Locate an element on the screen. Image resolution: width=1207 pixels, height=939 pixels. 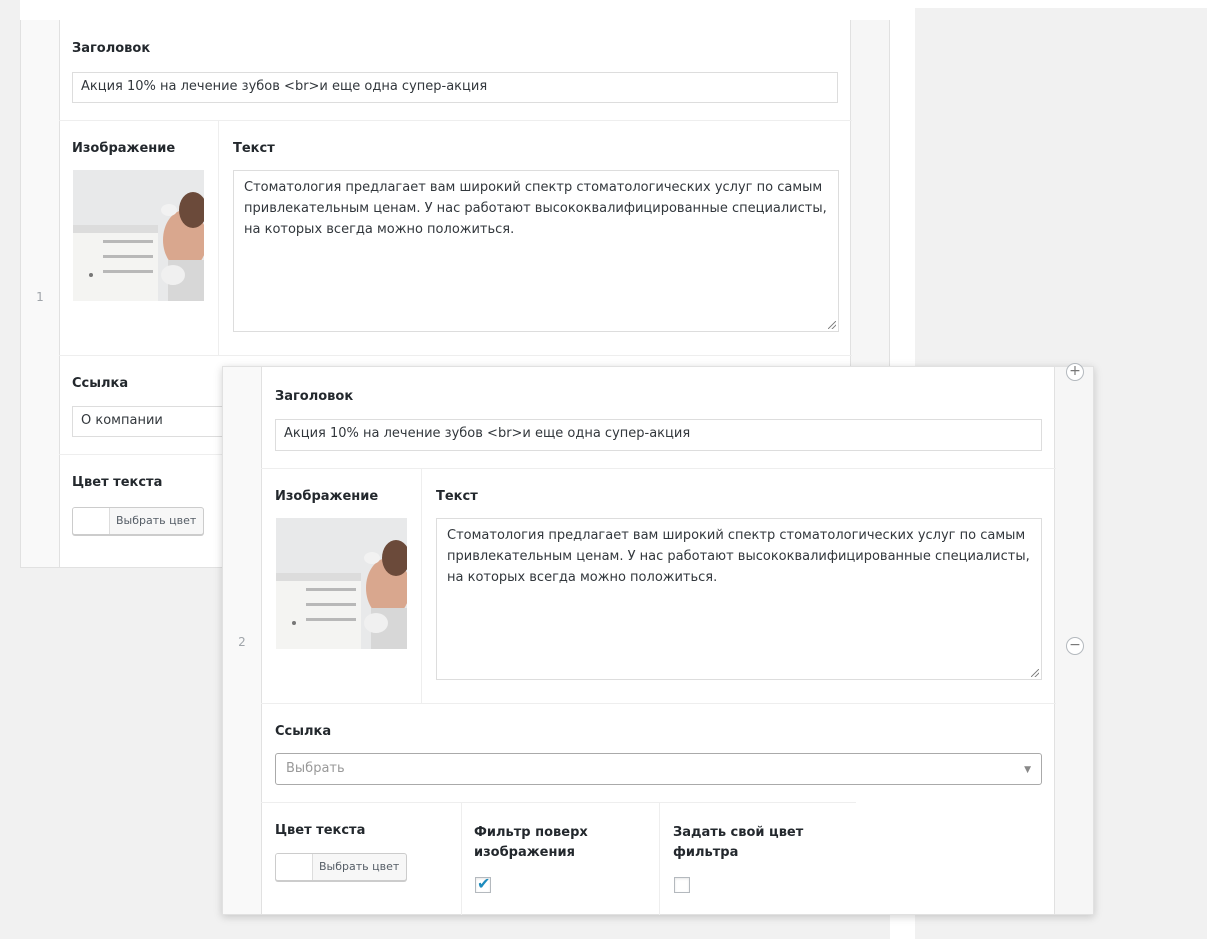
filter-checkbox: ✔ is located at coordinates (483, 883).